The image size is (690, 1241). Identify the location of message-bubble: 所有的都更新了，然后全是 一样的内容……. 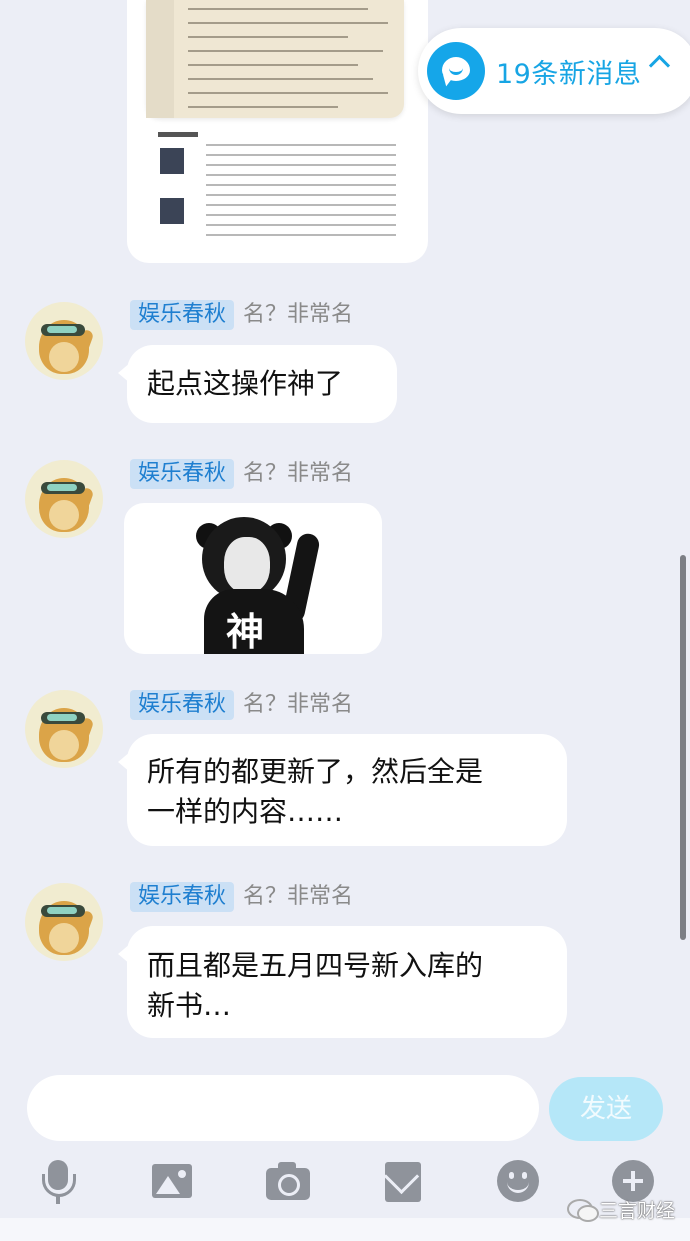
(342, 790).